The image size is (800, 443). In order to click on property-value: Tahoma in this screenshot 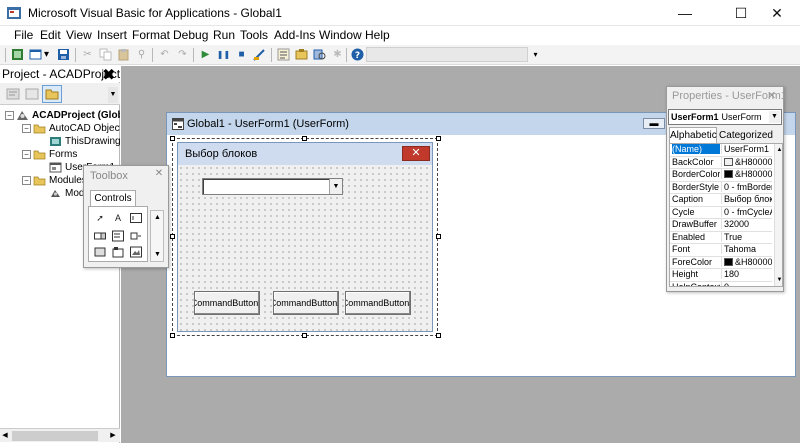, I will do `click(746, 249)`.